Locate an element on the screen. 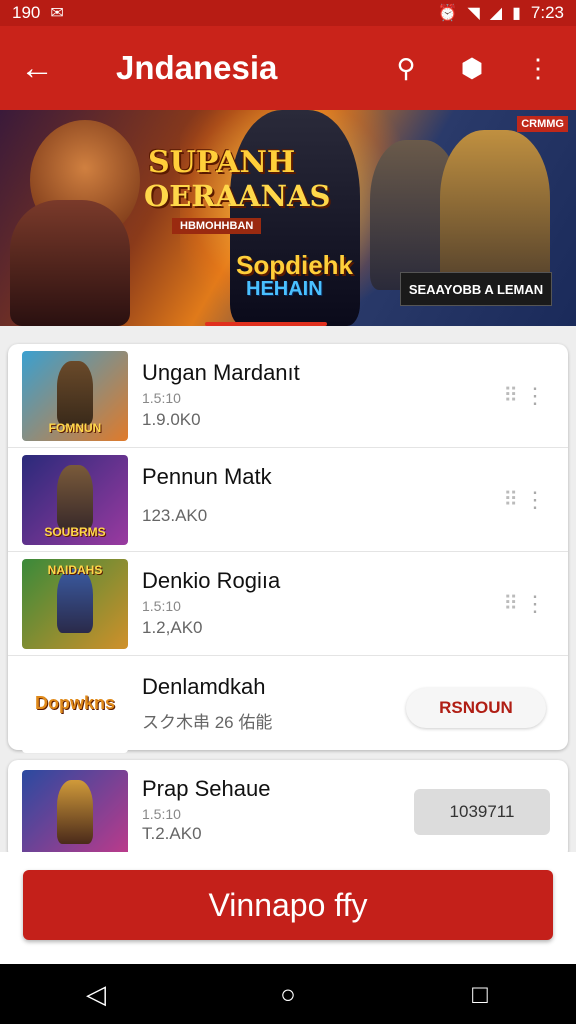  game-thumbnail: SOUBRMS is located at coordinates (75, 499).